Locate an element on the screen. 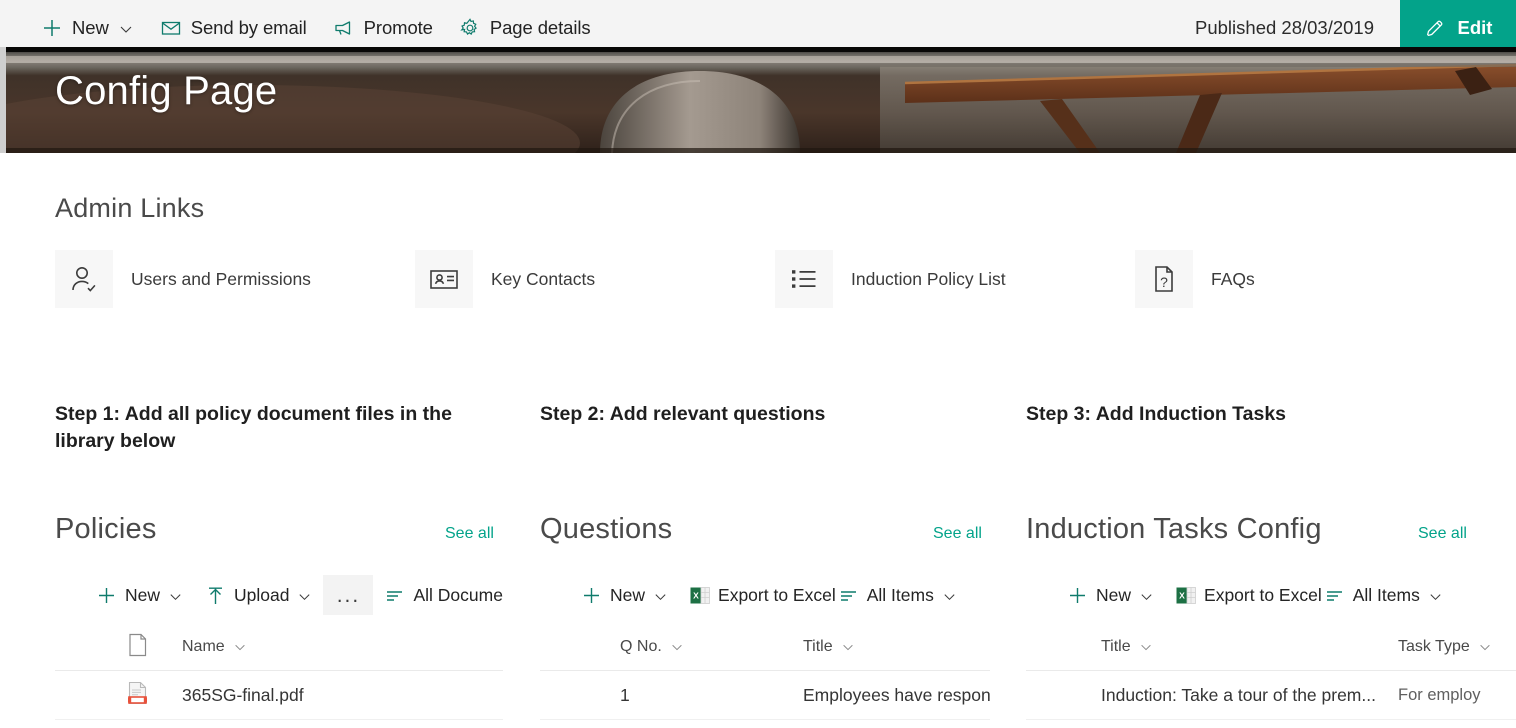 This screenshot has width=1516, height=728. induction-tasks-export-to-excel-button: X Export to Excel is located at coordinates (1243, 595).